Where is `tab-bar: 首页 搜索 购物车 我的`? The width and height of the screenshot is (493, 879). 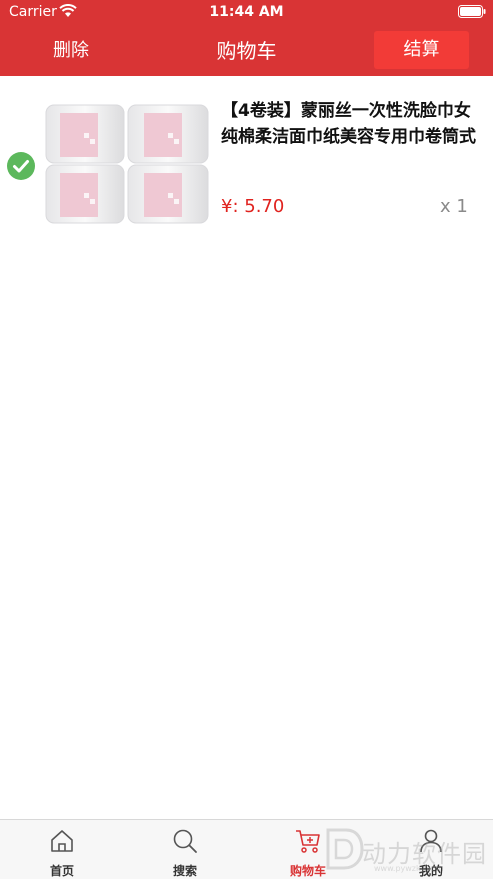
tab-bar: 首页 搜索 购物车 我的 is located at coordinates (246, 849).